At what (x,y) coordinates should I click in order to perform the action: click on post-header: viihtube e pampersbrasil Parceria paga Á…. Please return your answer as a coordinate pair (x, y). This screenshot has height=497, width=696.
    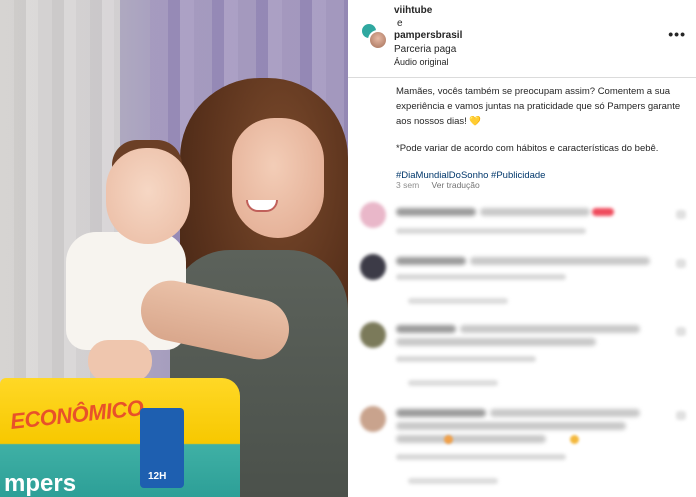
    Looking at the image, I should click on (522, 39).